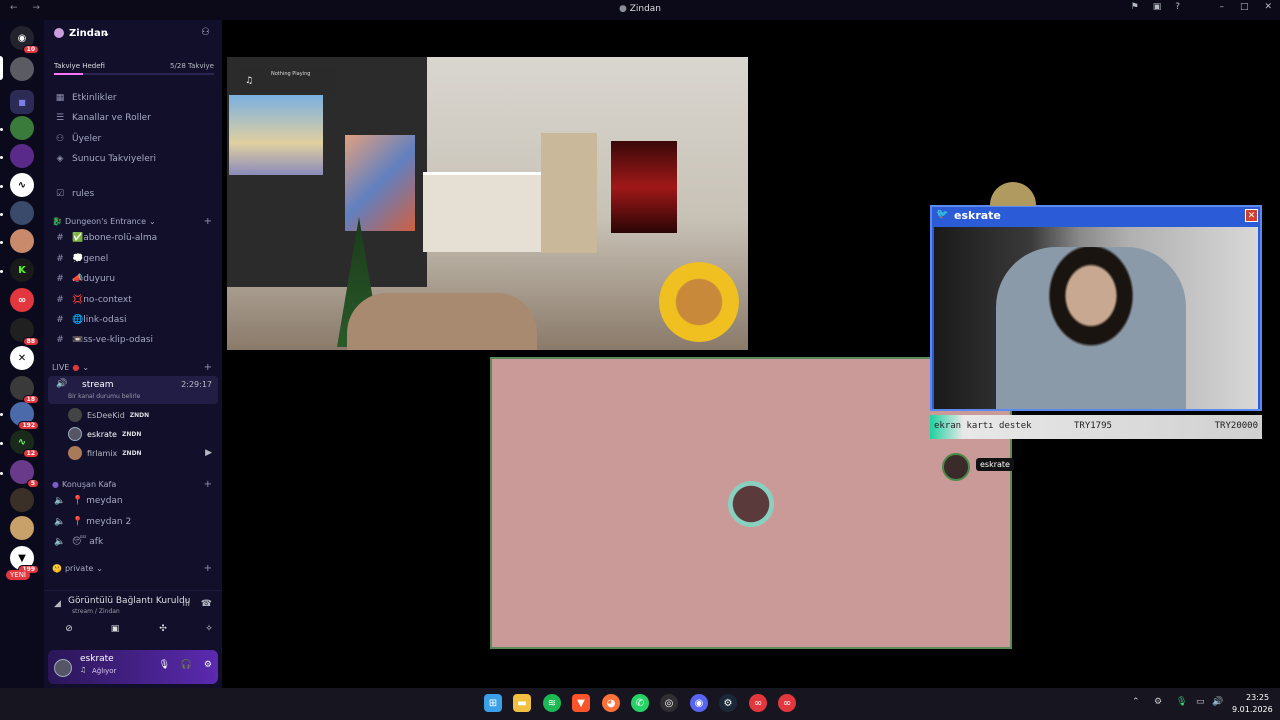 This screenshot has height=720, width=1280. What do you see at coordinates (640, 703) in the screenshot?
I see `whatsapp-icon: ✆` at bounding box center [640, 703].